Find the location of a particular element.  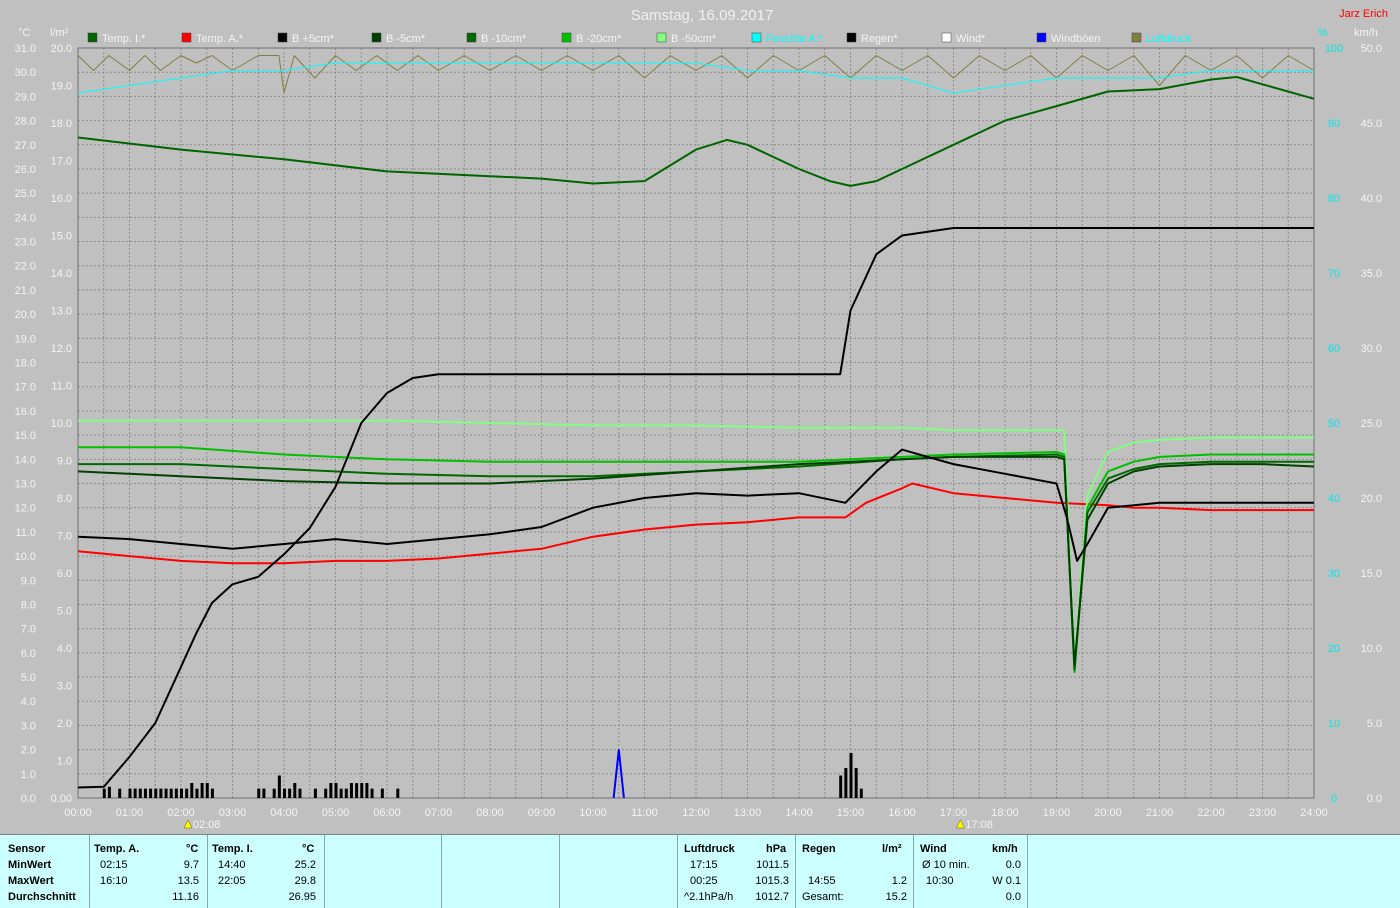

pressure-max-value: 1015.3 is located at coordinates (772, 881).